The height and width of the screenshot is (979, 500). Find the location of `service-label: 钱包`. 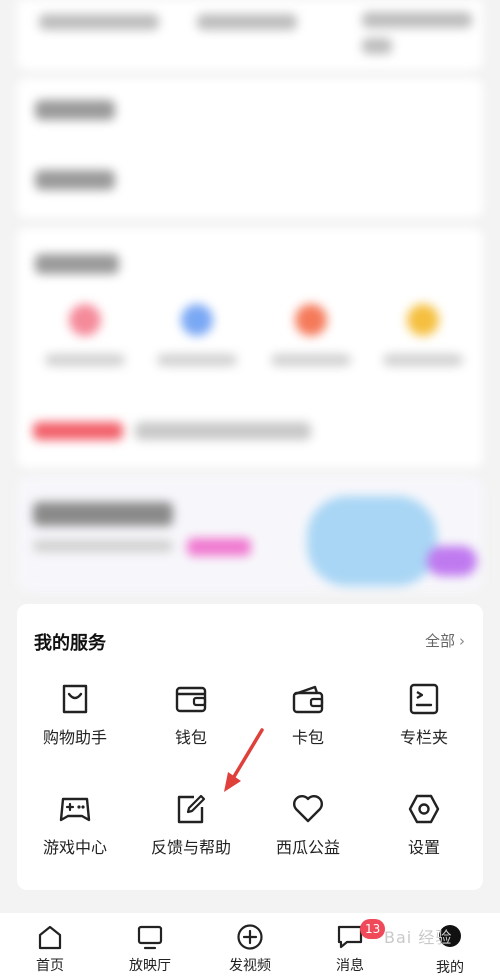

service-label: 钱包 is located at coordinates (190, 737).